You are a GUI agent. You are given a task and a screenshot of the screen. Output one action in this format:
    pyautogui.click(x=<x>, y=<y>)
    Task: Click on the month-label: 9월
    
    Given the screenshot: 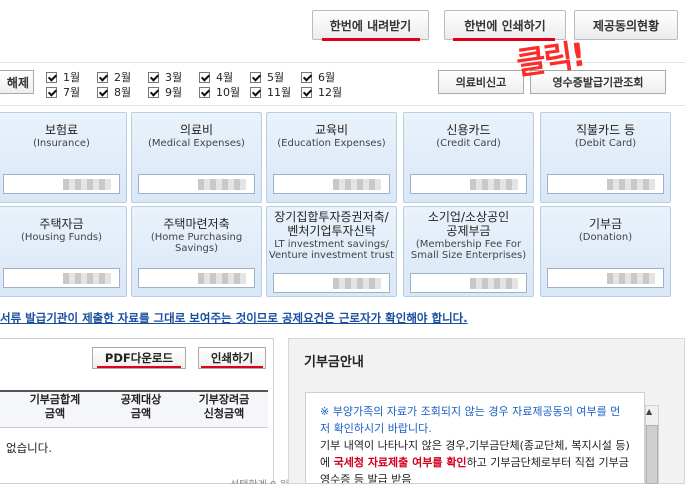 What is the action you would take?
    pyautogui.click(x=174, y=92)
    